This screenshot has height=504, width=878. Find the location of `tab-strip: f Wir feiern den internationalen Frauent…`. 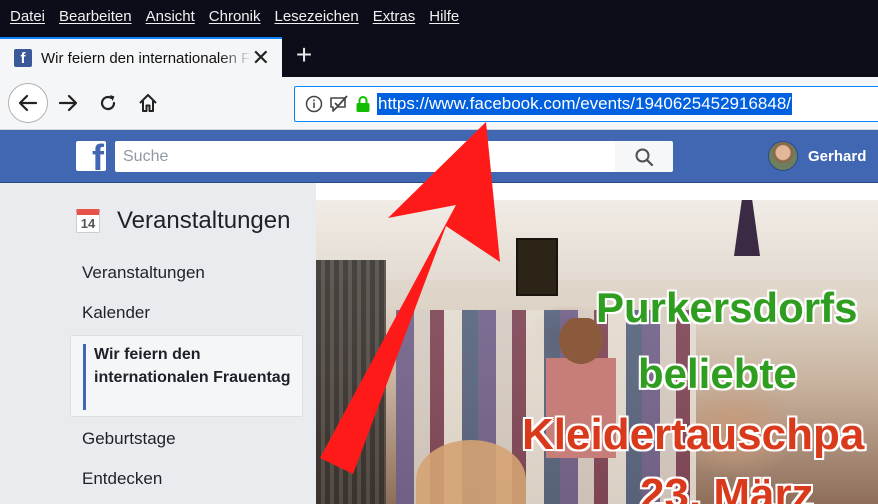

tab-strip: f Wir feiern den internationalen Frauent… is located at coordinates (439, 55).